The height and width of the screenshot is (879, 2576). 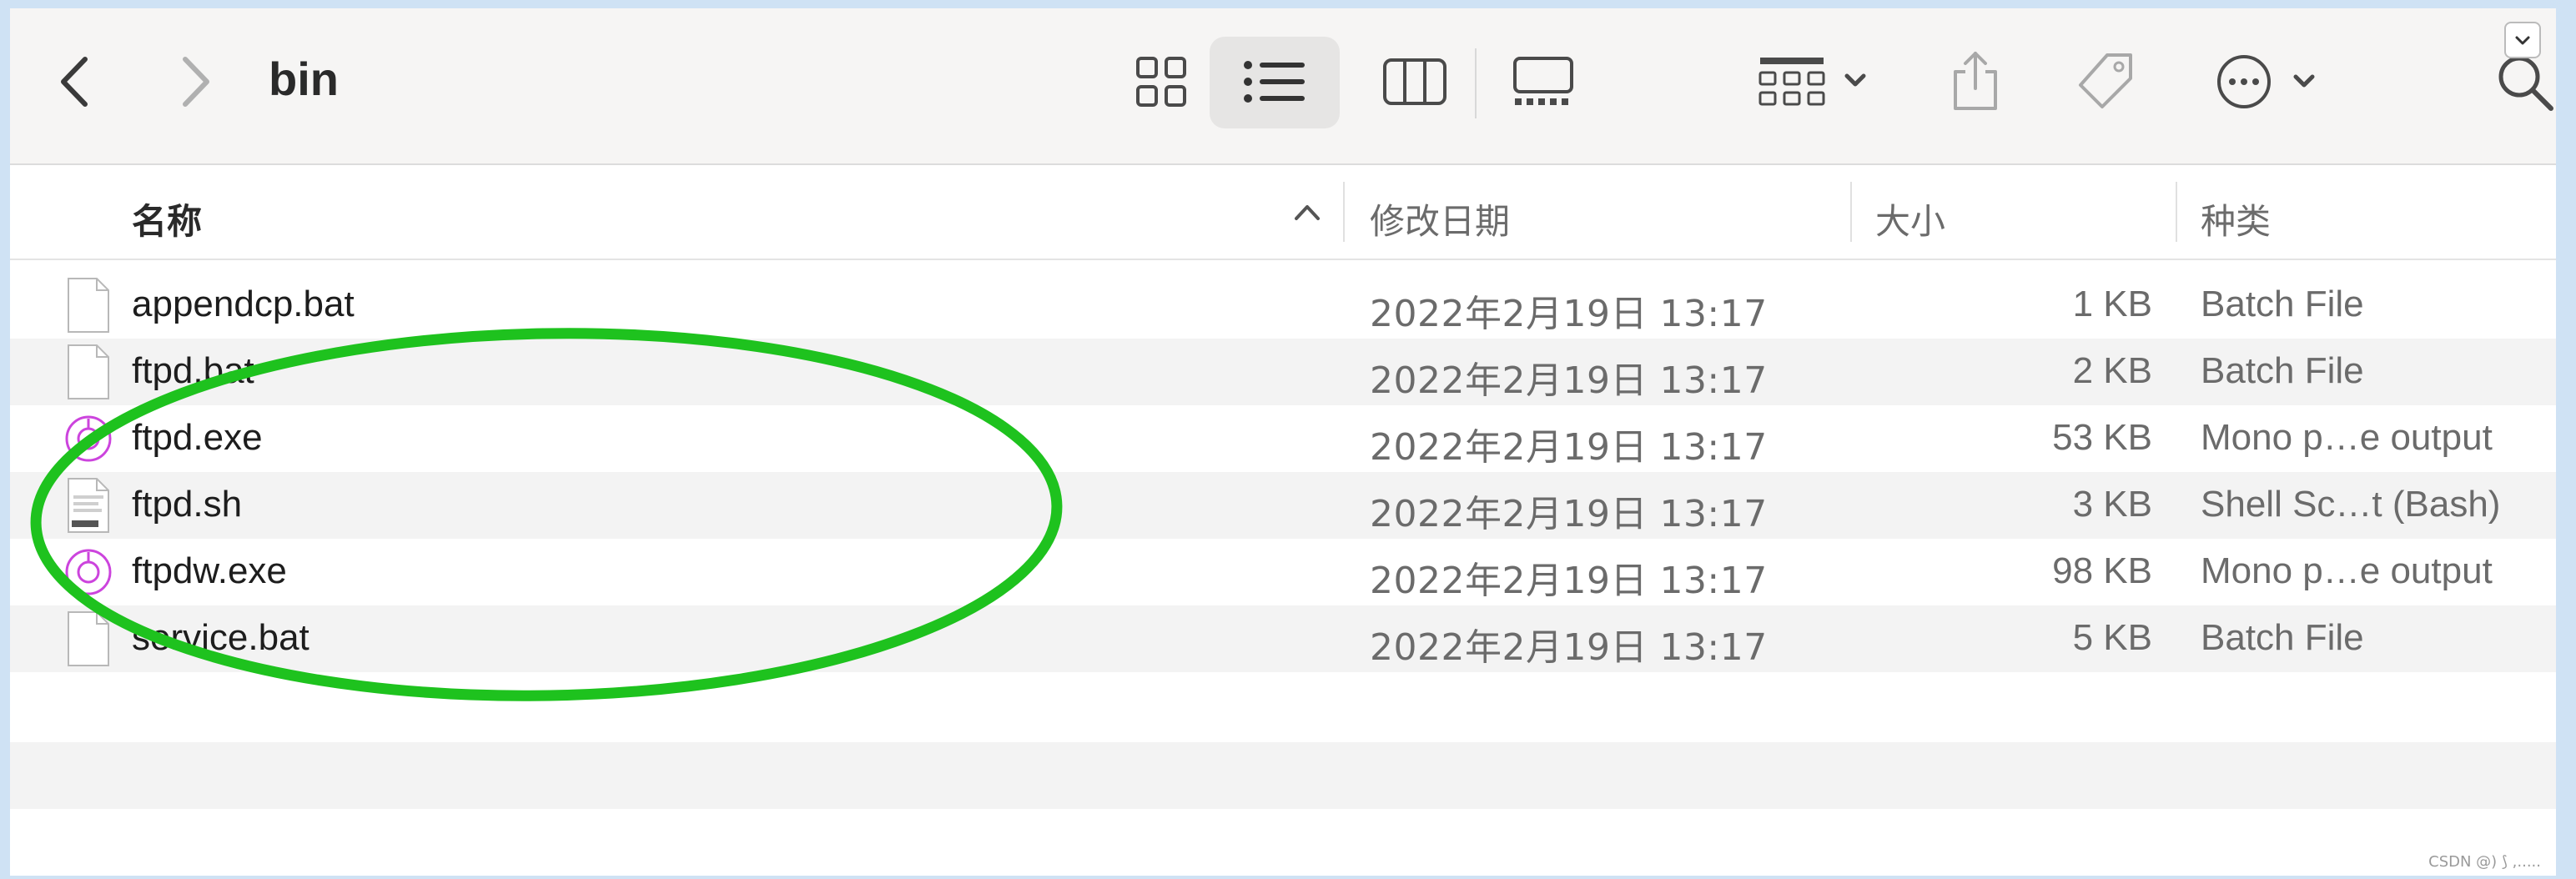 What do you see at coordinates (243, 304) in the screenshot?
I see `file-name: appendcp.bat` at bounding box center [243, 304].